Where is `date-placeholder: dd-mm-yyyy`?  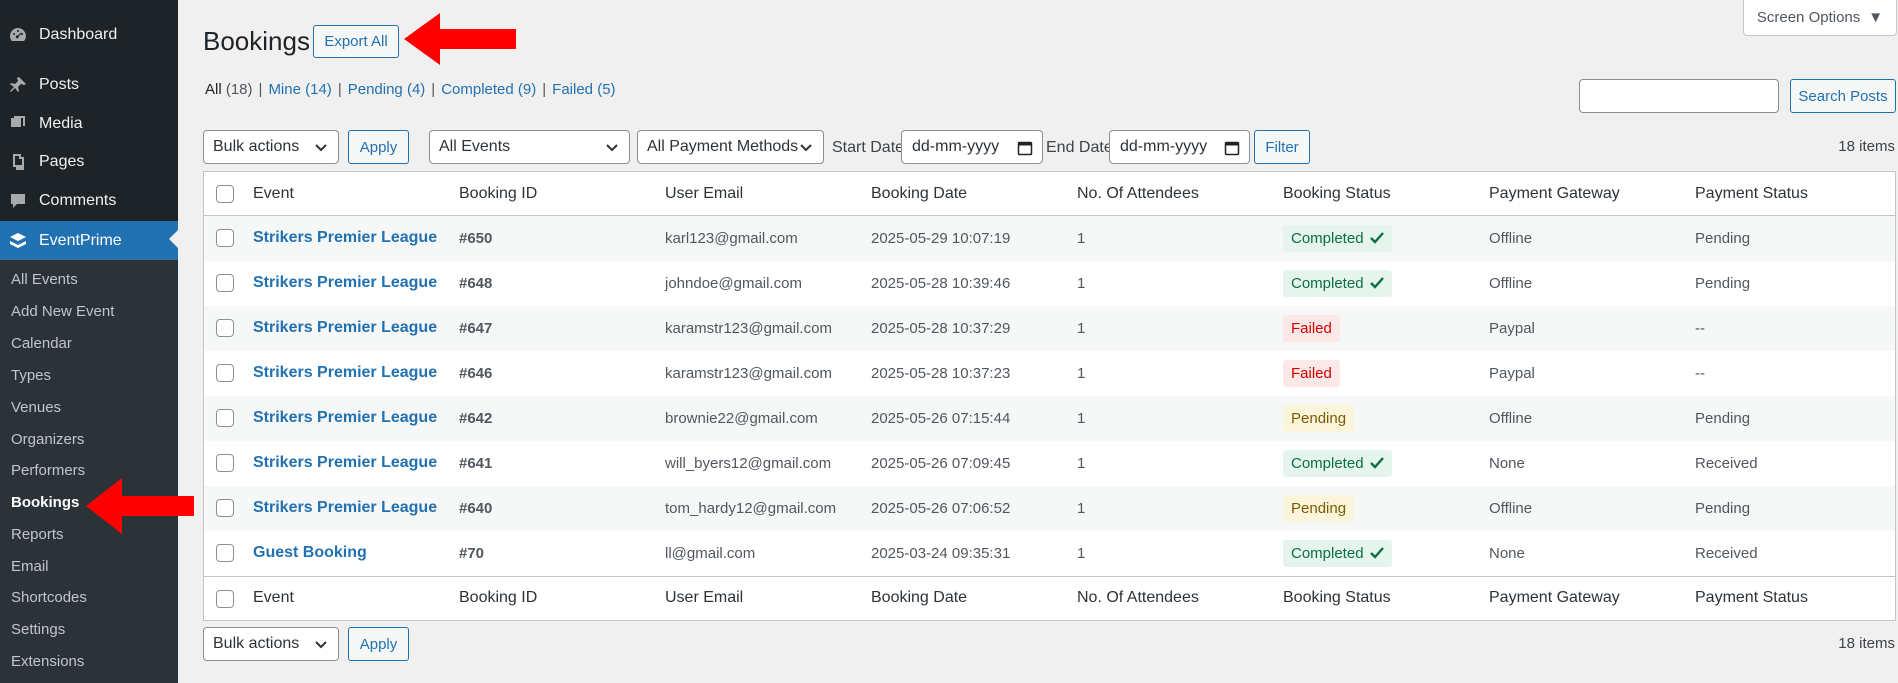 date-placeholder: dd-mm-yyyy is located at coordinates (956, 146).